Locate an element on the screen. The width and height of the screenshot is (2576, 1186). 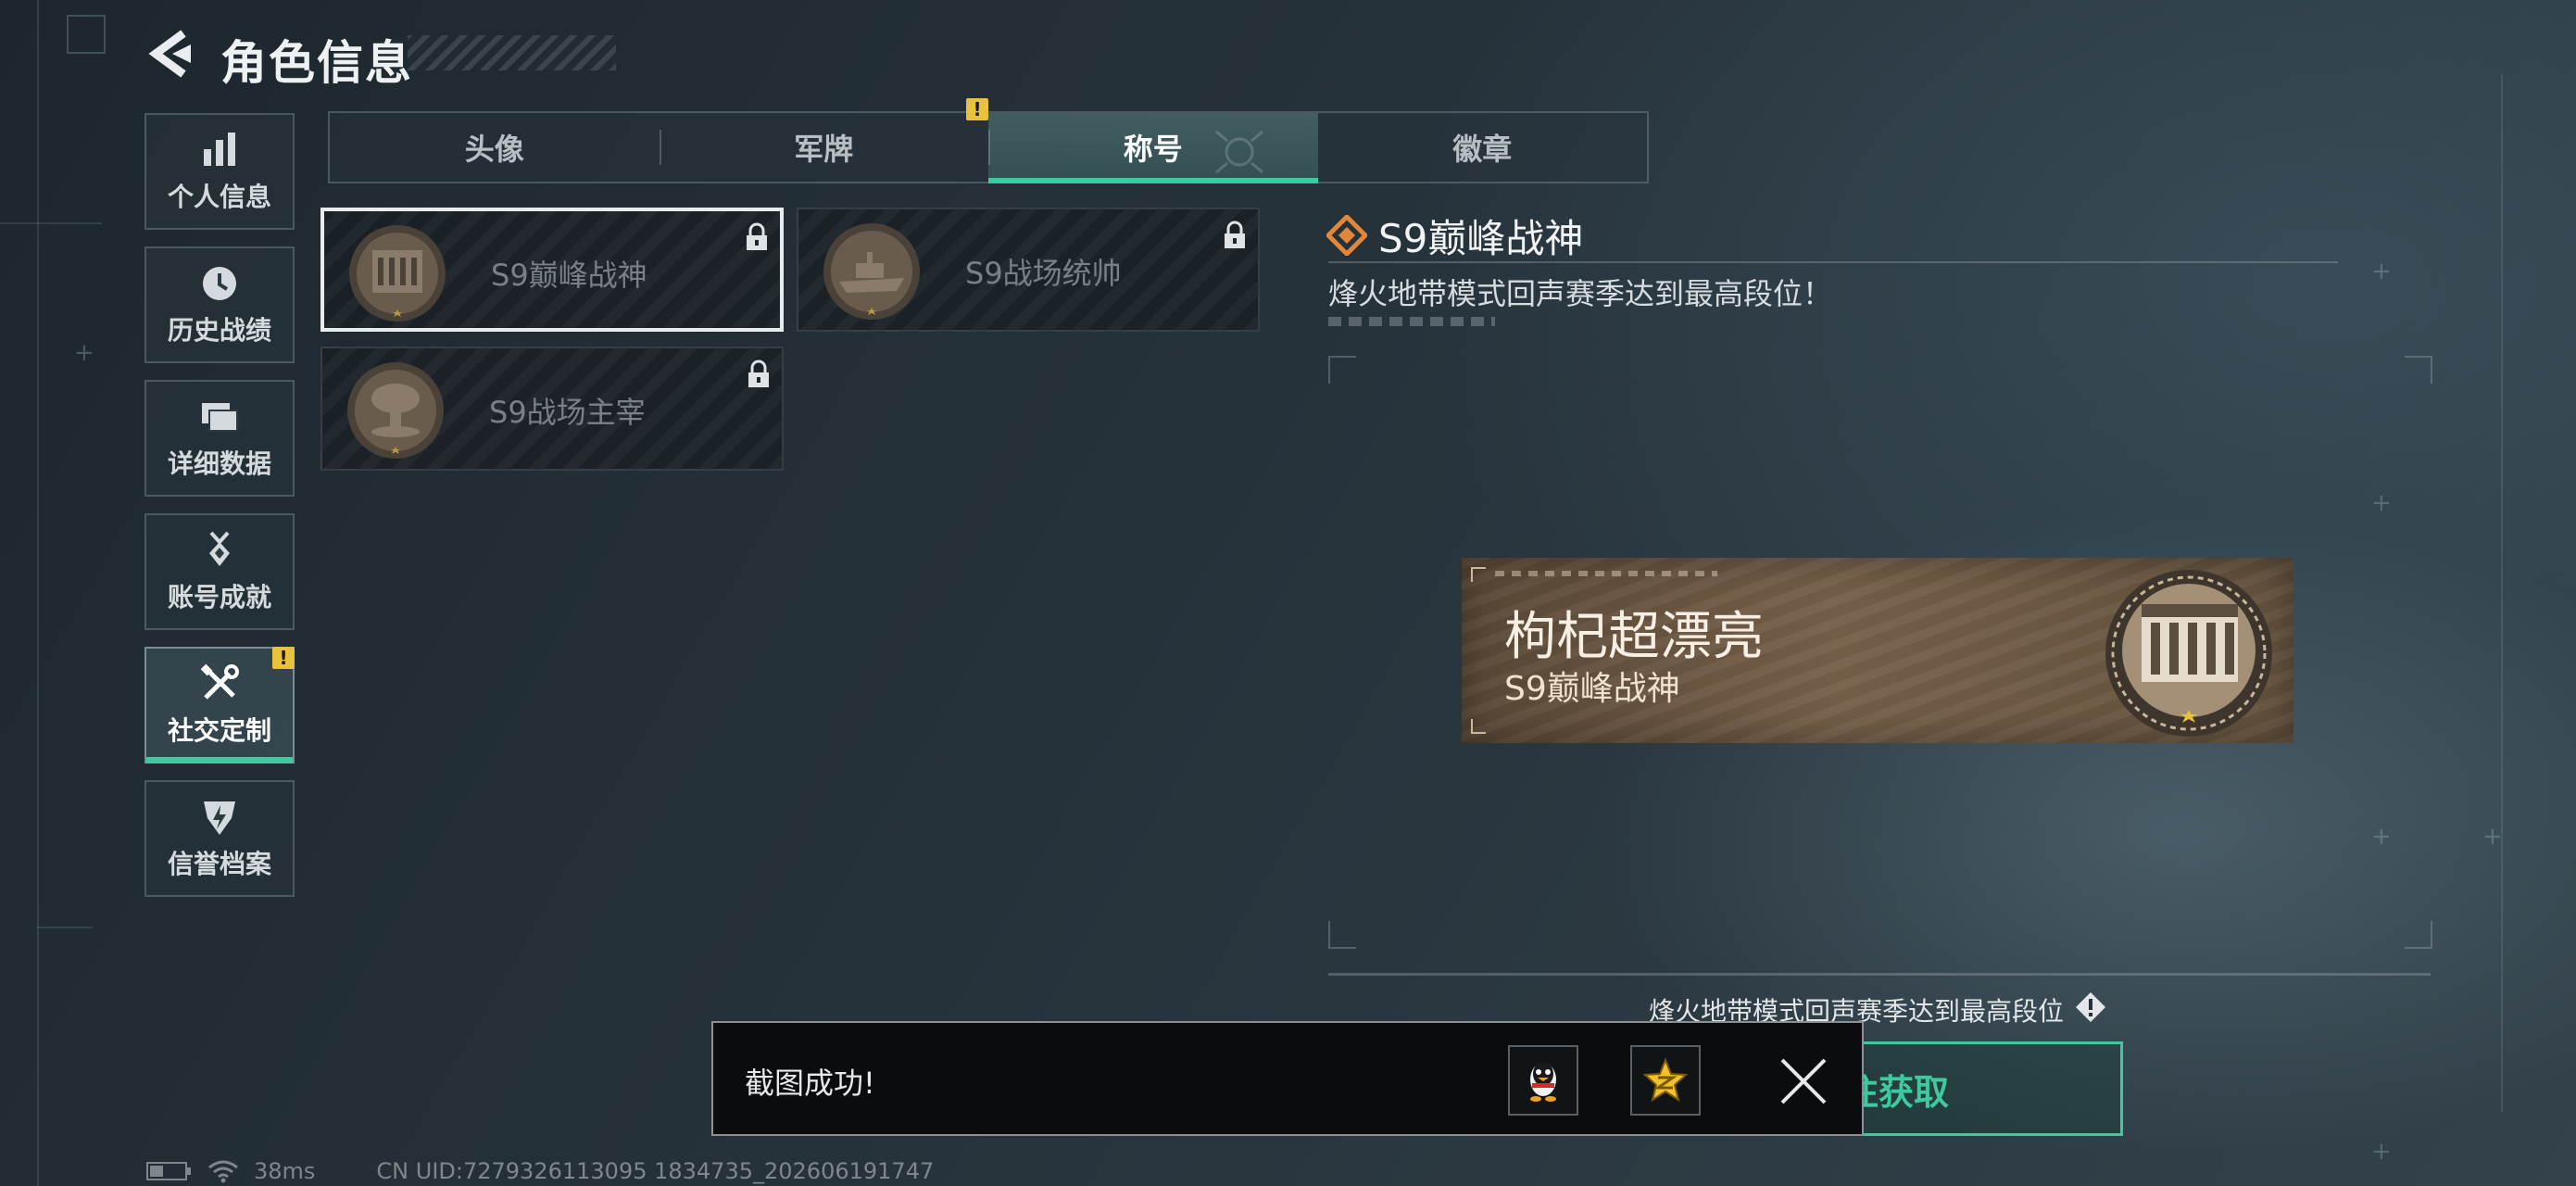
title-card: S9战场统帅 is located at coordinates (1028, 270).